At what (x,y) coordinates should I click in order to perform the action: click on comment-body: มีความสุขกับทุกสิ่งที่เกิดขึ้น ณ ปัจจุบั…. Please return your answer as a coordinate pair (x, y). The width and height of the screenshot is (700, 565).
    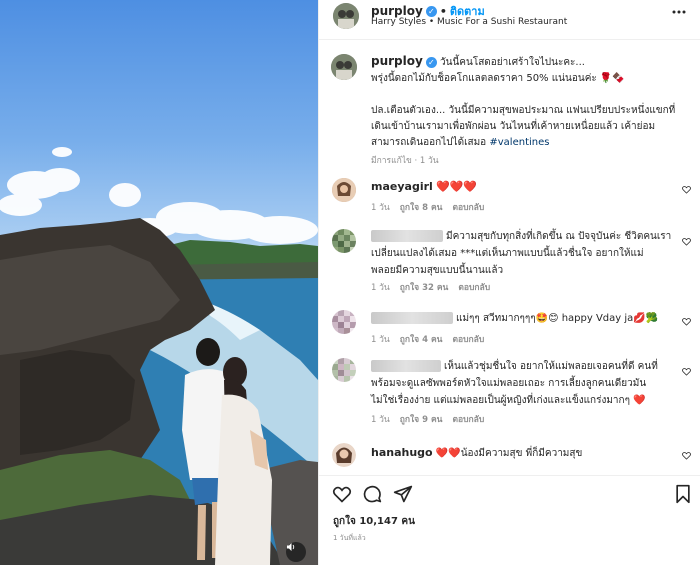
    Looking at the image, I should click on (559, 236).